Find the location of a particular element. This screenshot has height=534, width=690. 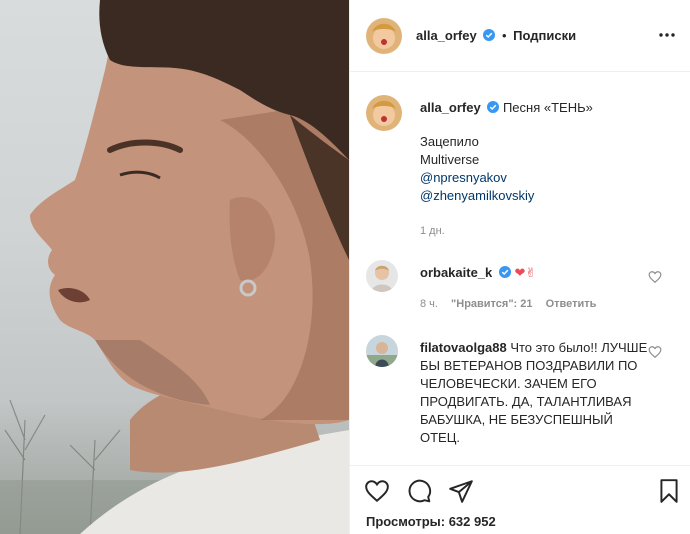

comment-likes: "Нравится": 21 is located at coordinates (491, 304).